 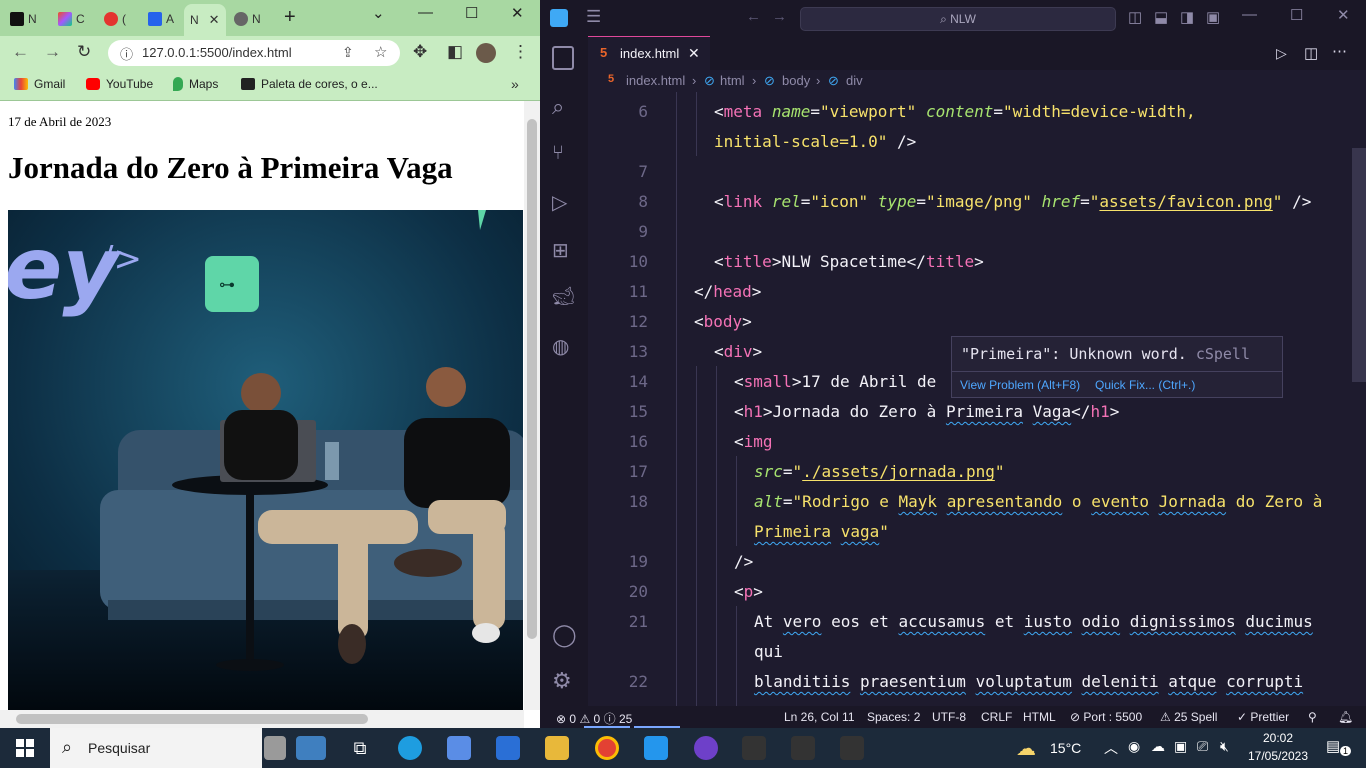 I want to click on bookmark-youtube: YouTube, so click(x=119, y=84).